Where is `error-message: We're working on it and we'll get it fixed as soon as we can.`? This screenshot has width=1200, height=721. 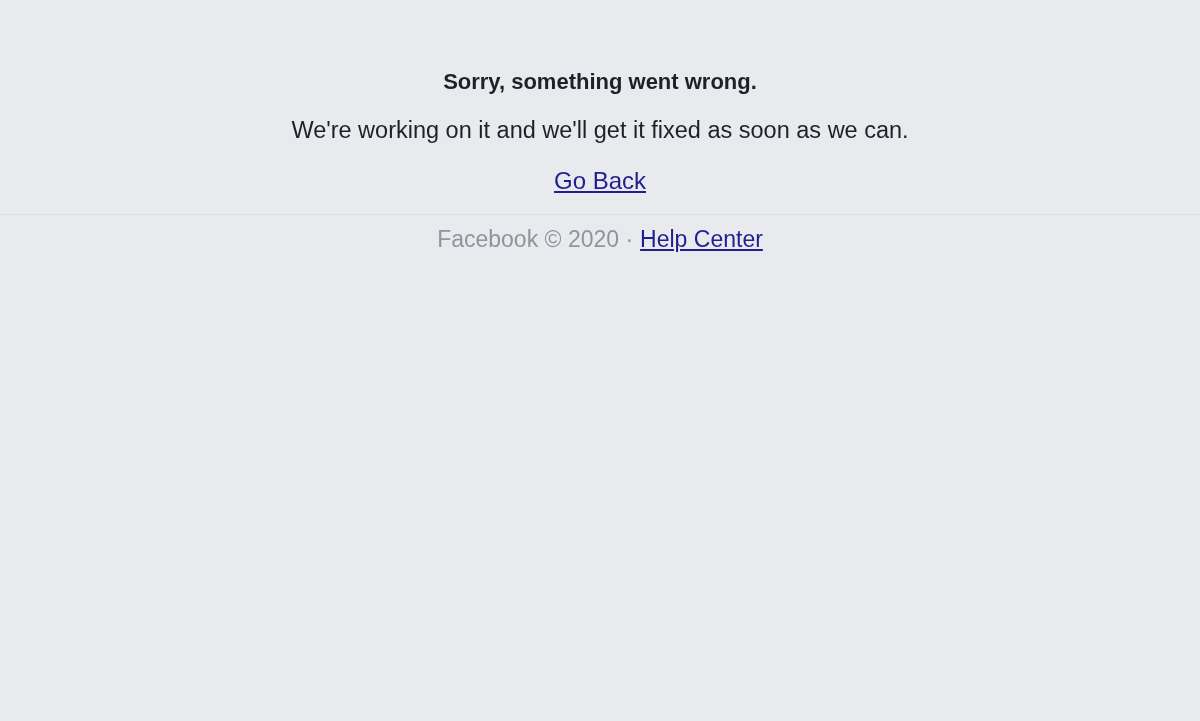
error-message: We're working on it and we'll get it fixed as soon as we can. is located at coordinates (600, 130).